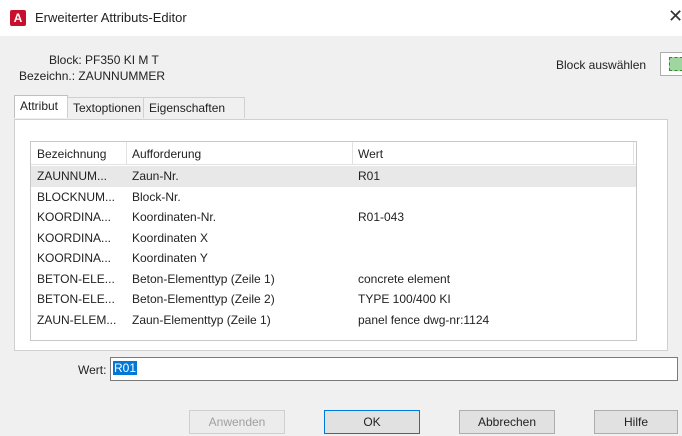 The image size is (682, 436). What do you see at coordinates (404, 278) in the screenshot?
I see `attribute-value: concrete element` at bounding box center [404, 278].